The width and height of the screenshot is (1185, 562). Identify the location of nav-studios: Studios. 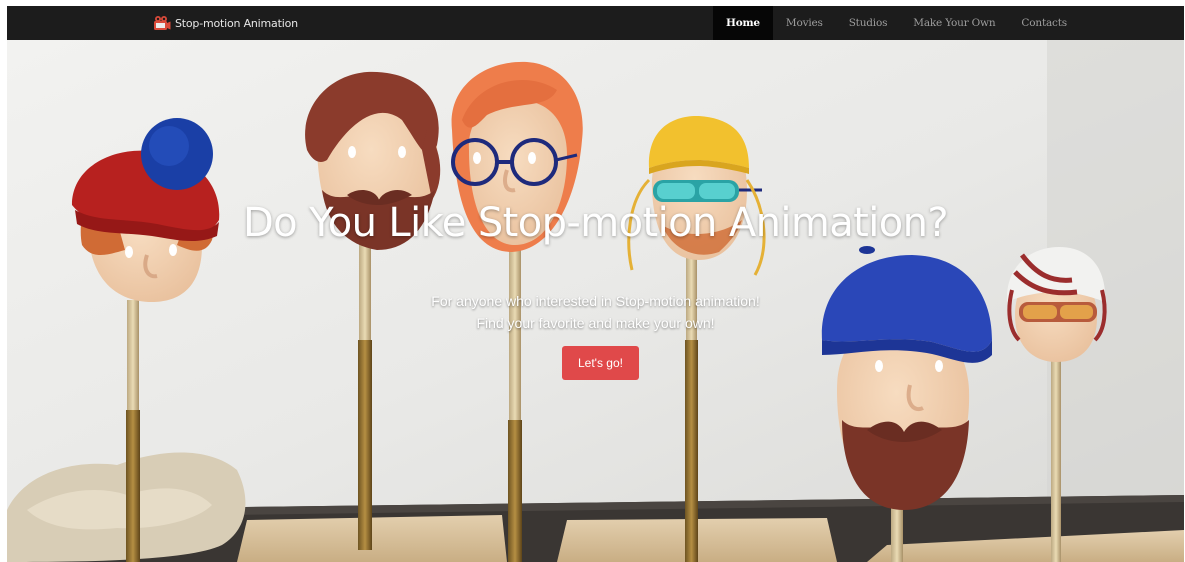
(868, 23).